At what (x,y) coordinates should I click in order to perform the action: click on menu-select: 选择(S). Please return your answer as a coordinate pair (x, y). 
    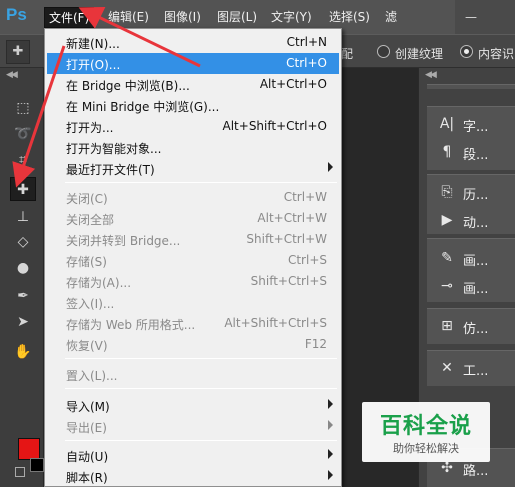
    Looking at the image, I should click on (349, 17).